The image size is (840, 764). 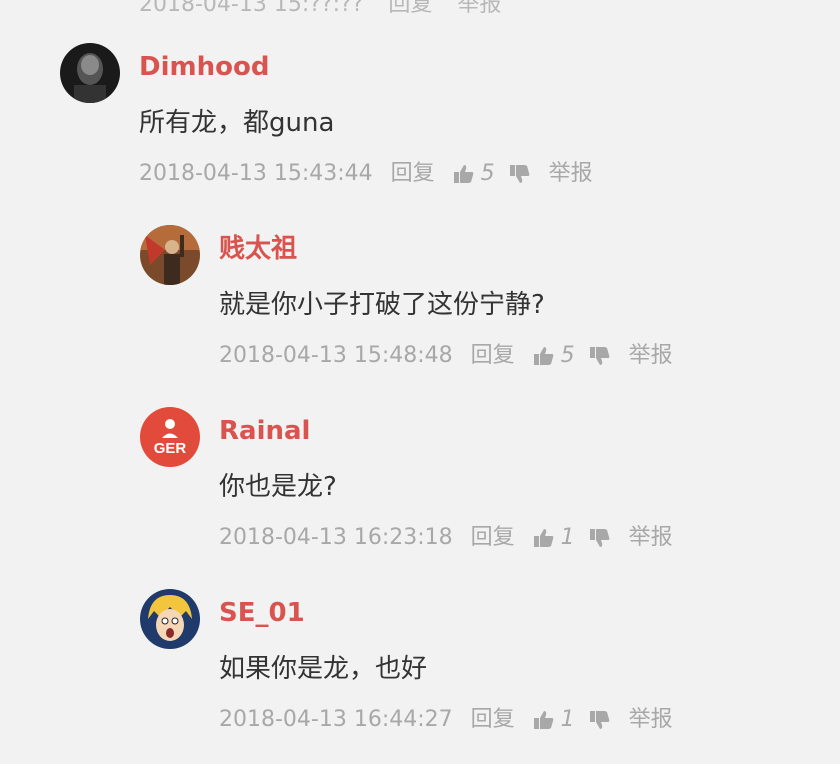 I want to click on previous-comment-time: 2018-04-13 15:??:??, so click(x=251, y=8).